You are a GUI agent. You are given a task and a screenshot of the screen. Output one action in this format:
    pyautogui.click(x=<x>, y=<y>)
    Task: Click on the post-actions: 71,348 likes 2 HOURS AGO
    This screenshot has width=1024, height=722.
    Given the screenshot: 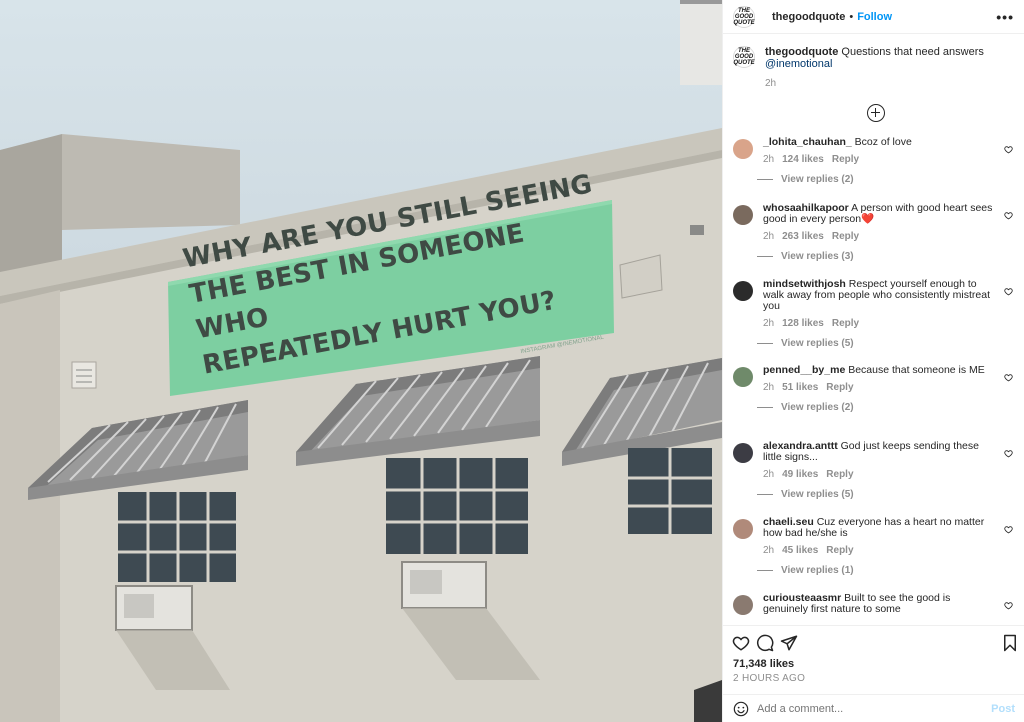 What is the action you would take?
    pyautogui.click(x=873, y=658)
    